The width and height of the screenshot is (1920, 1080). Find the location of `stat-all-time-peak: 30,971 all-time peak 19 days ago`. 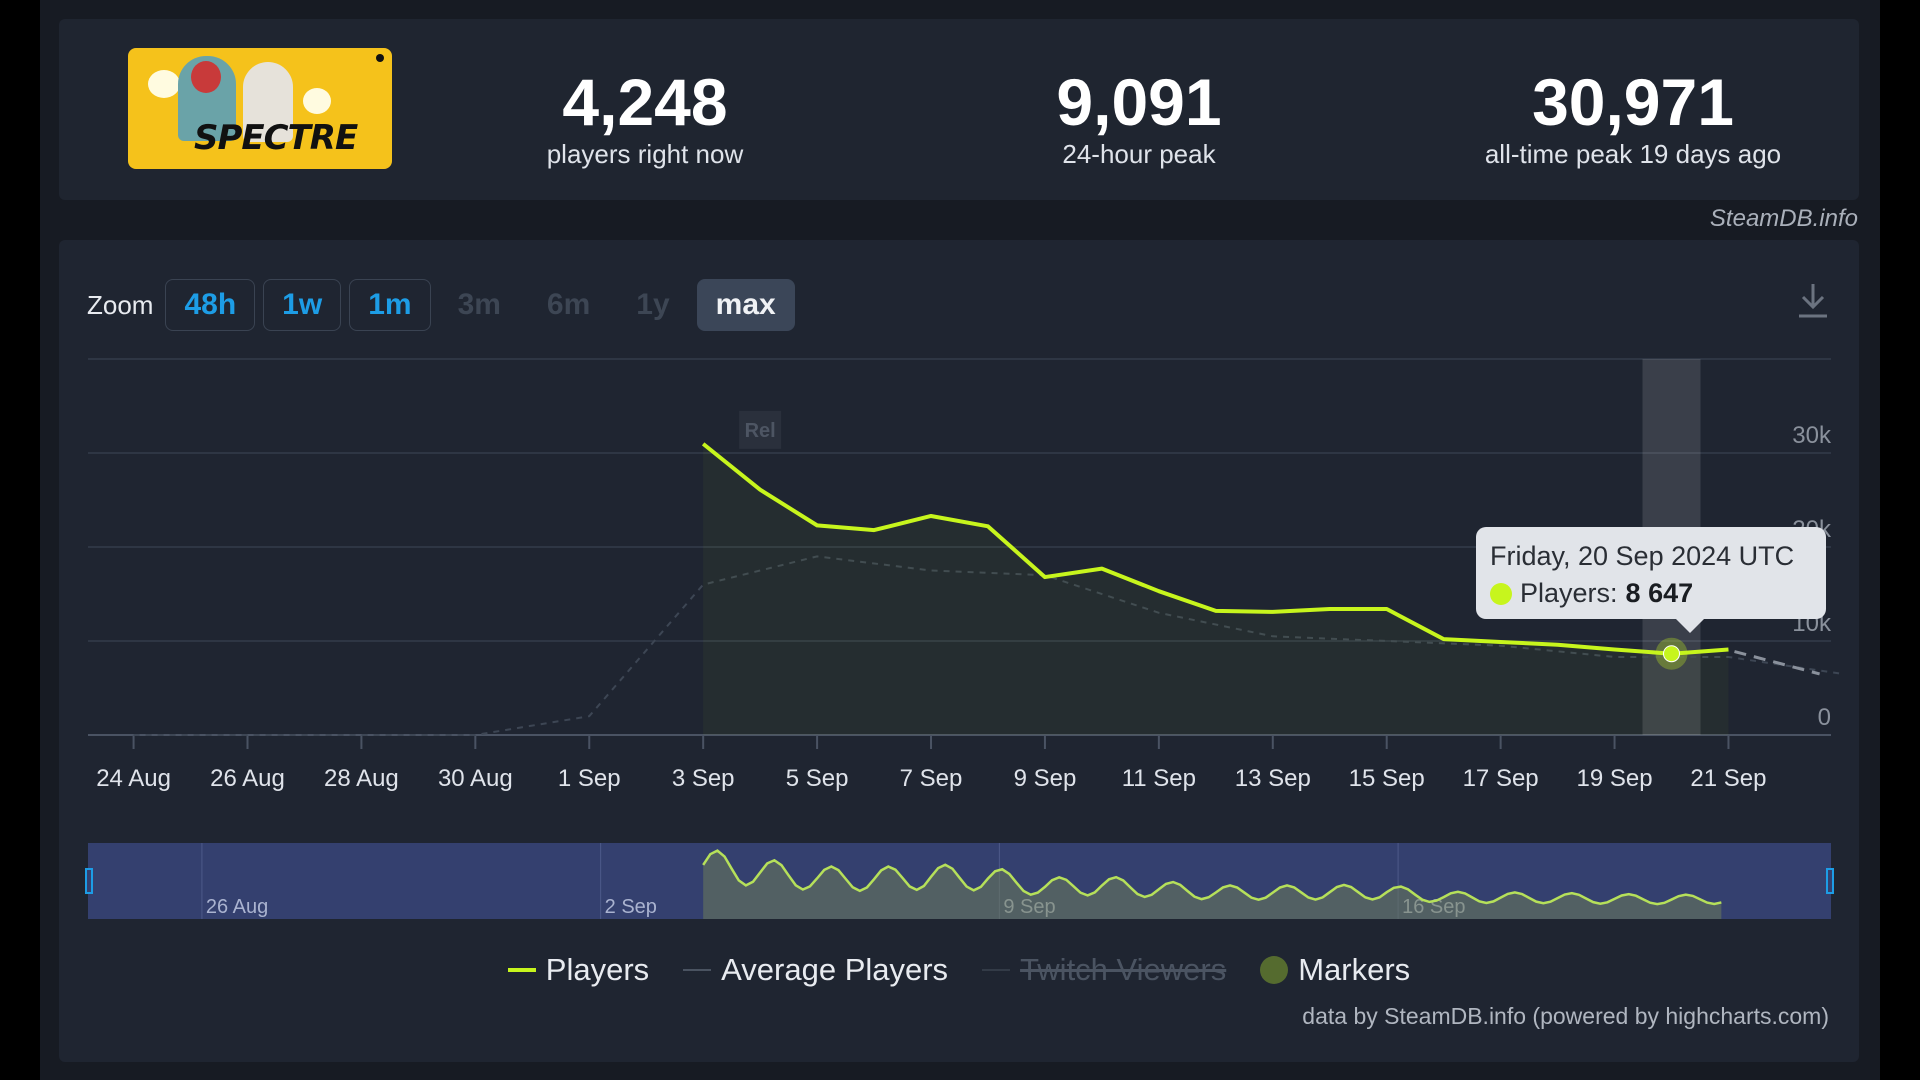

stat-all-time-peak: 30,971 all-time peak 19 days ago is located at coordinates (1633, 118).